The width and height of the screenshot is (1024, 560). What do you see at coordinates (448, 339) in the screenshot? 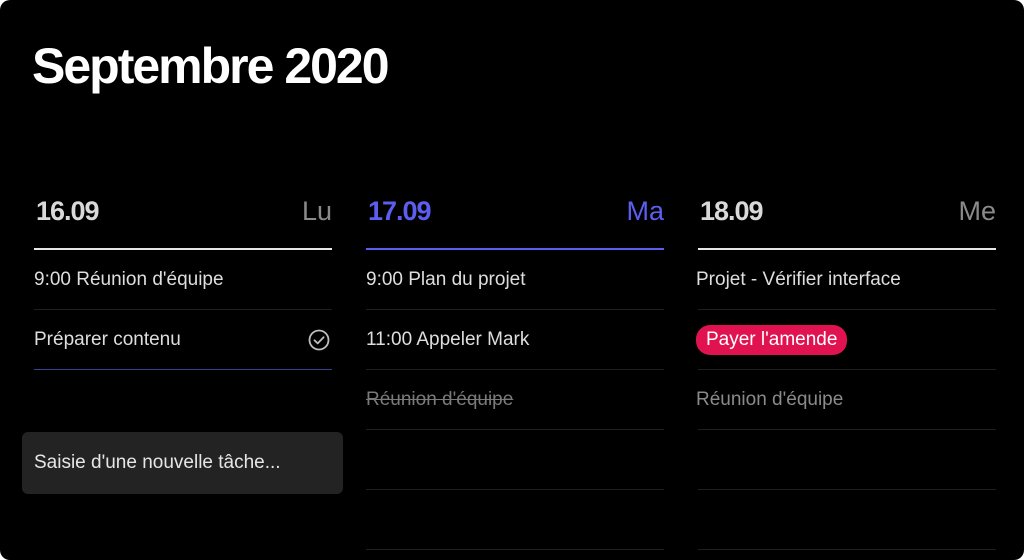
I see `task-label: 11:00 Appeler Mark` at bounding box center [448, 339].